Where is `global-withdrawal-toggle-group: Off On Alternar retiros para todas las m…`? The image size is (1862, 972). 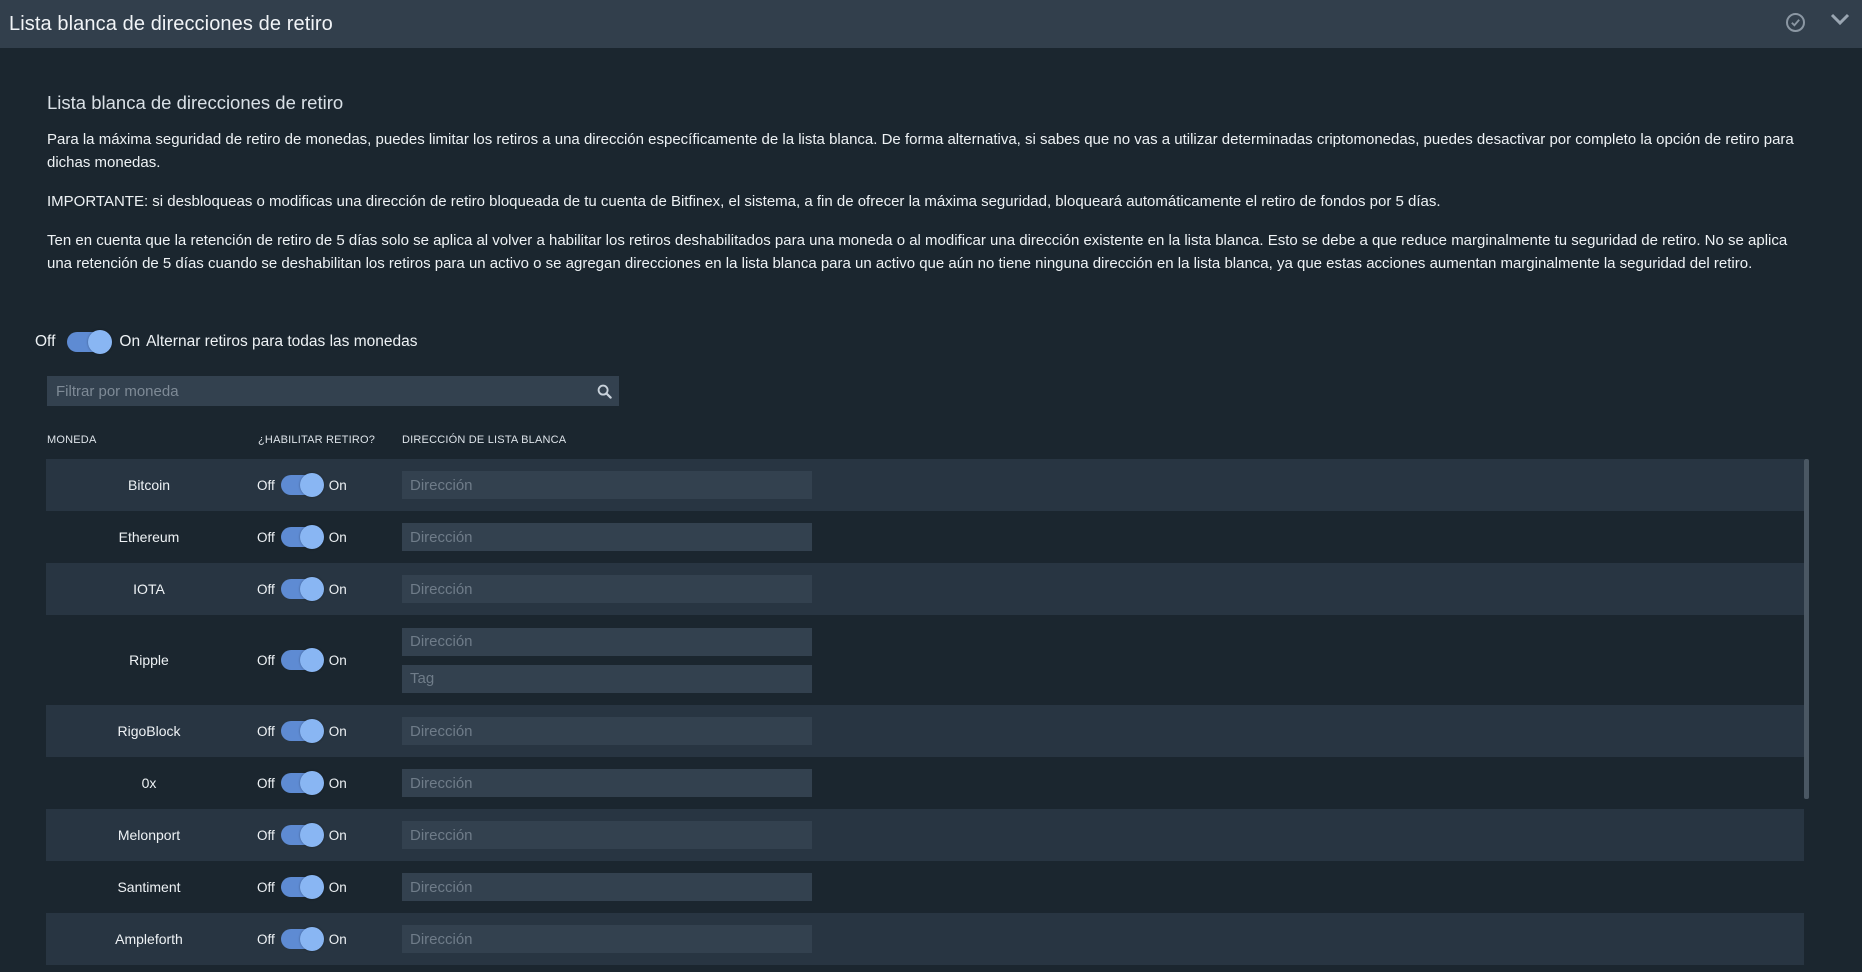
global-withdrawal-toggle-group: Off On Alternar retiros para todas las m… is located at coordinates (226, 342).